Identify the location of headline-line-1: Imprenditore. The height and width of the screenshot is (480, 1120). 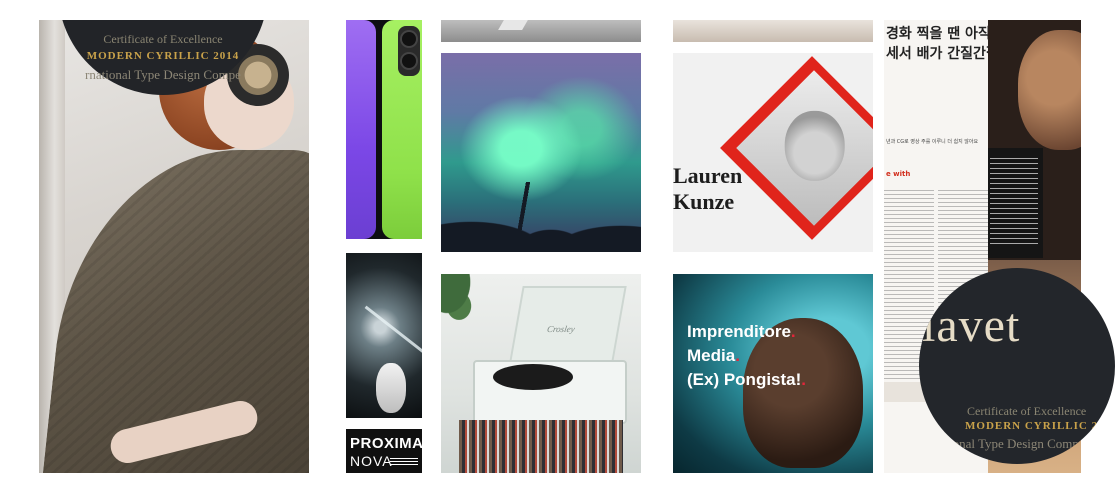
(739, 331).